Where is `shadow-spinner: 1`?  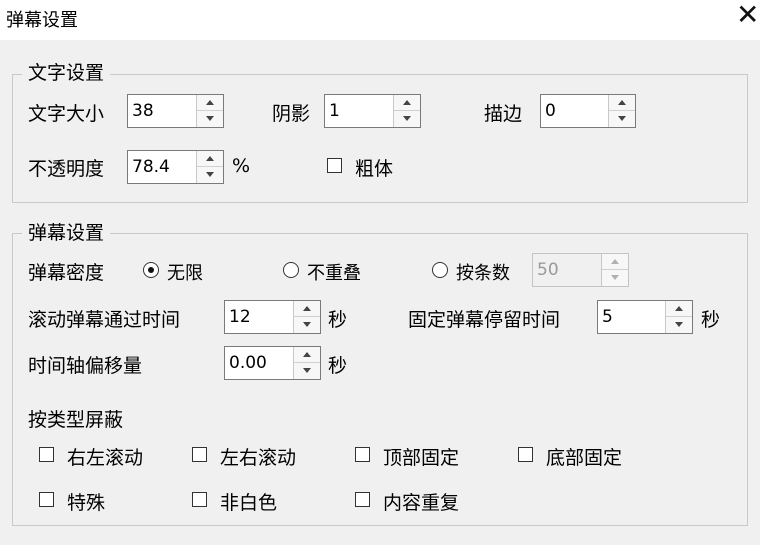 shadow-spinner: 1 is located at coordinates (372, 111).